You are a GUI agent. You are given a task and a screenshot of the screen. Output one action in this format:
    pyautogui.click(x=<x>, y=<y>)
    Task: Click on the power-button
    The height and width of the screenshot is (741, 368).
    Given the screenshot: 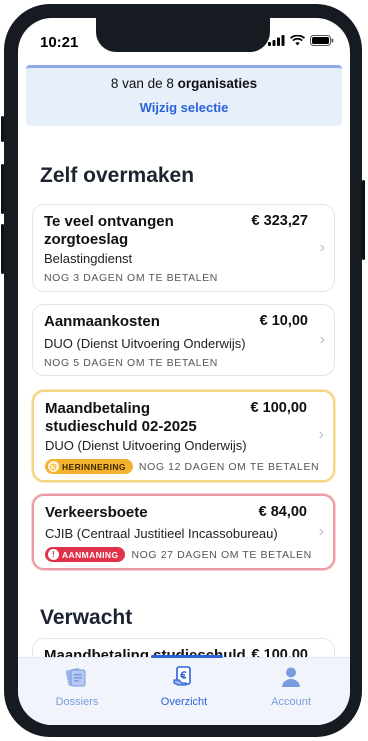 What is the action you would take?
    pyautogui.click(x=363, y=220)
    